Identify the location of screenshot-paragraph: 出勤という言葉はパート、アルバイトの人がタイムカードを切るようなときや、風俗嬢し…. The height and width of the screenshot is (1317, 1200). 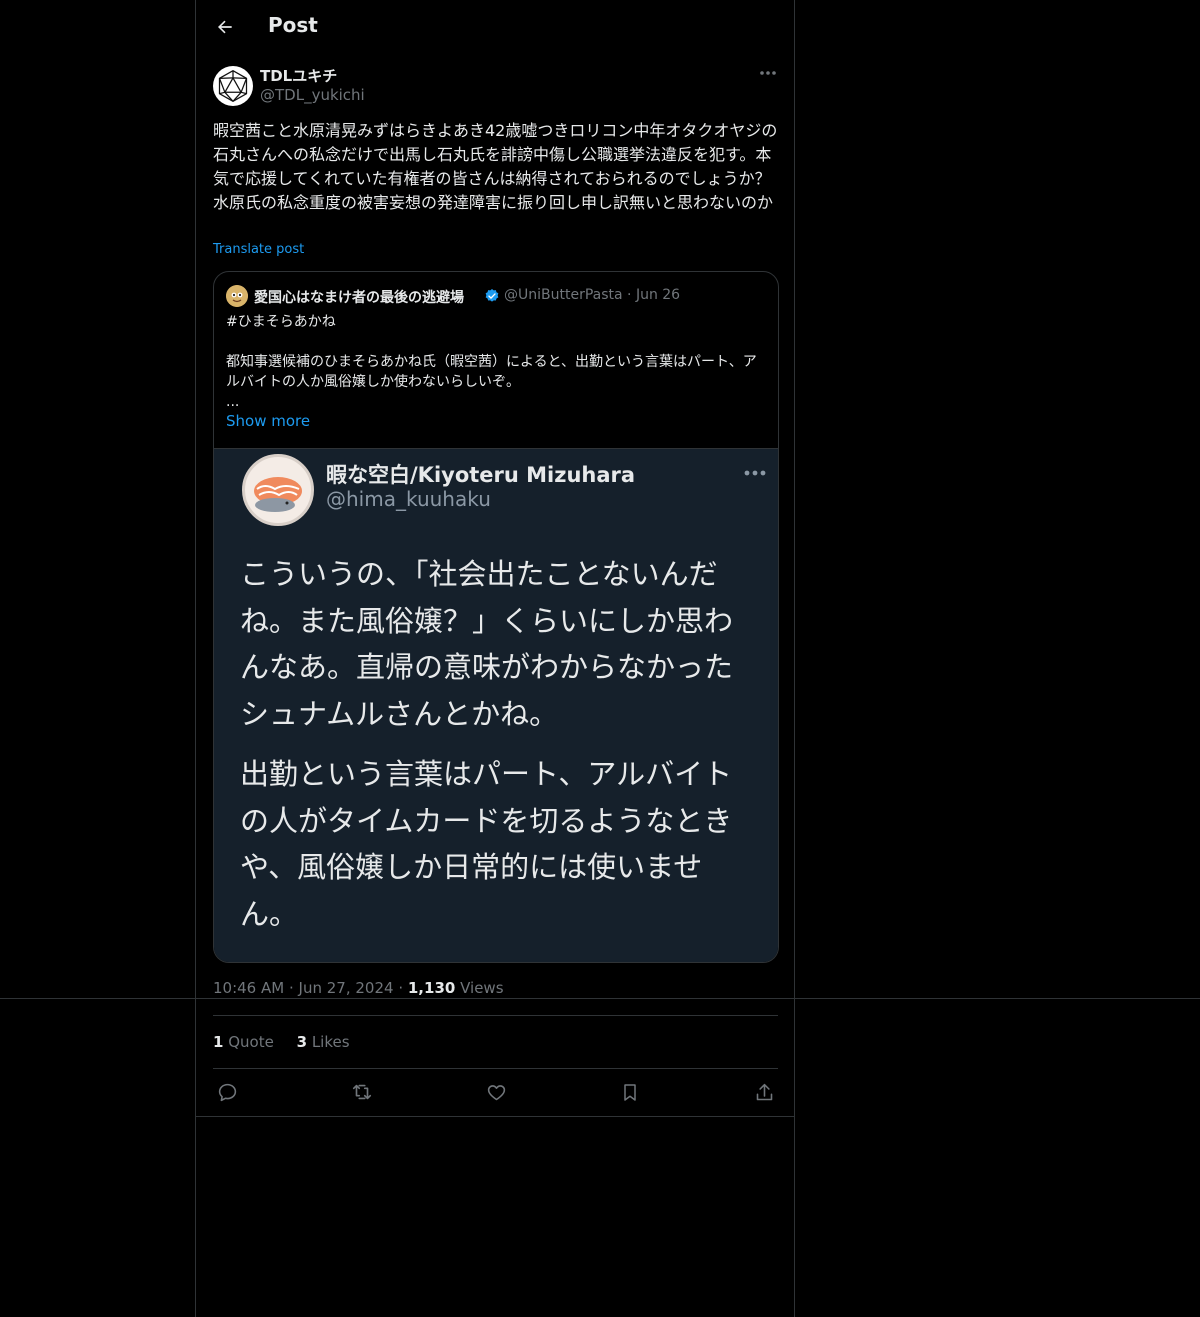
(486, 844).